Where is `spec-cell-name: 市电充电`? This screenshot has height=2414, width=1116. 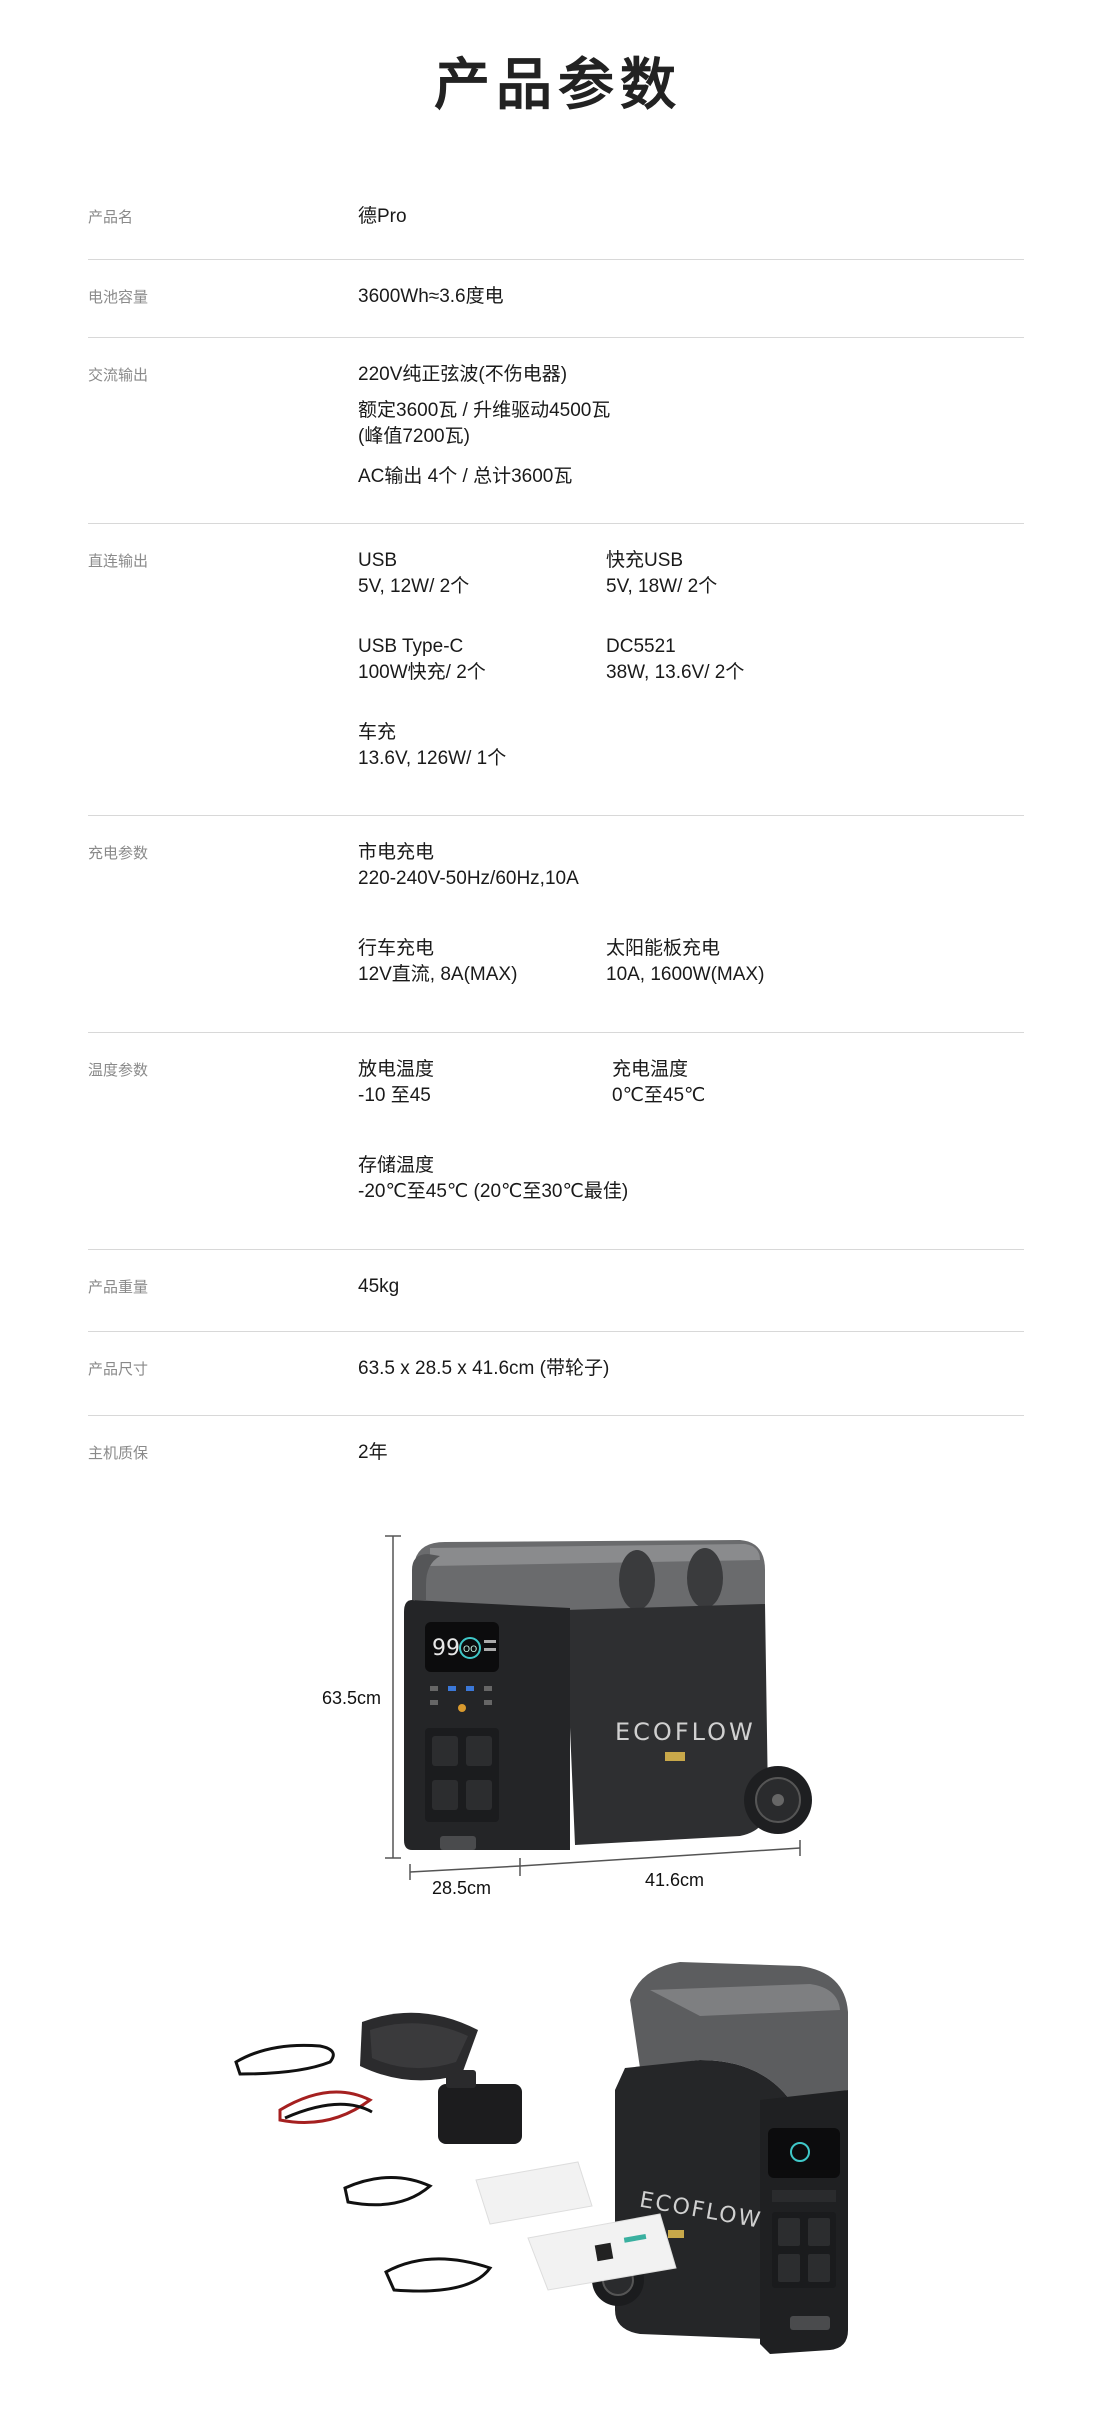
spec-cell-name: 市电充电 is located at coordinates (396, 852).